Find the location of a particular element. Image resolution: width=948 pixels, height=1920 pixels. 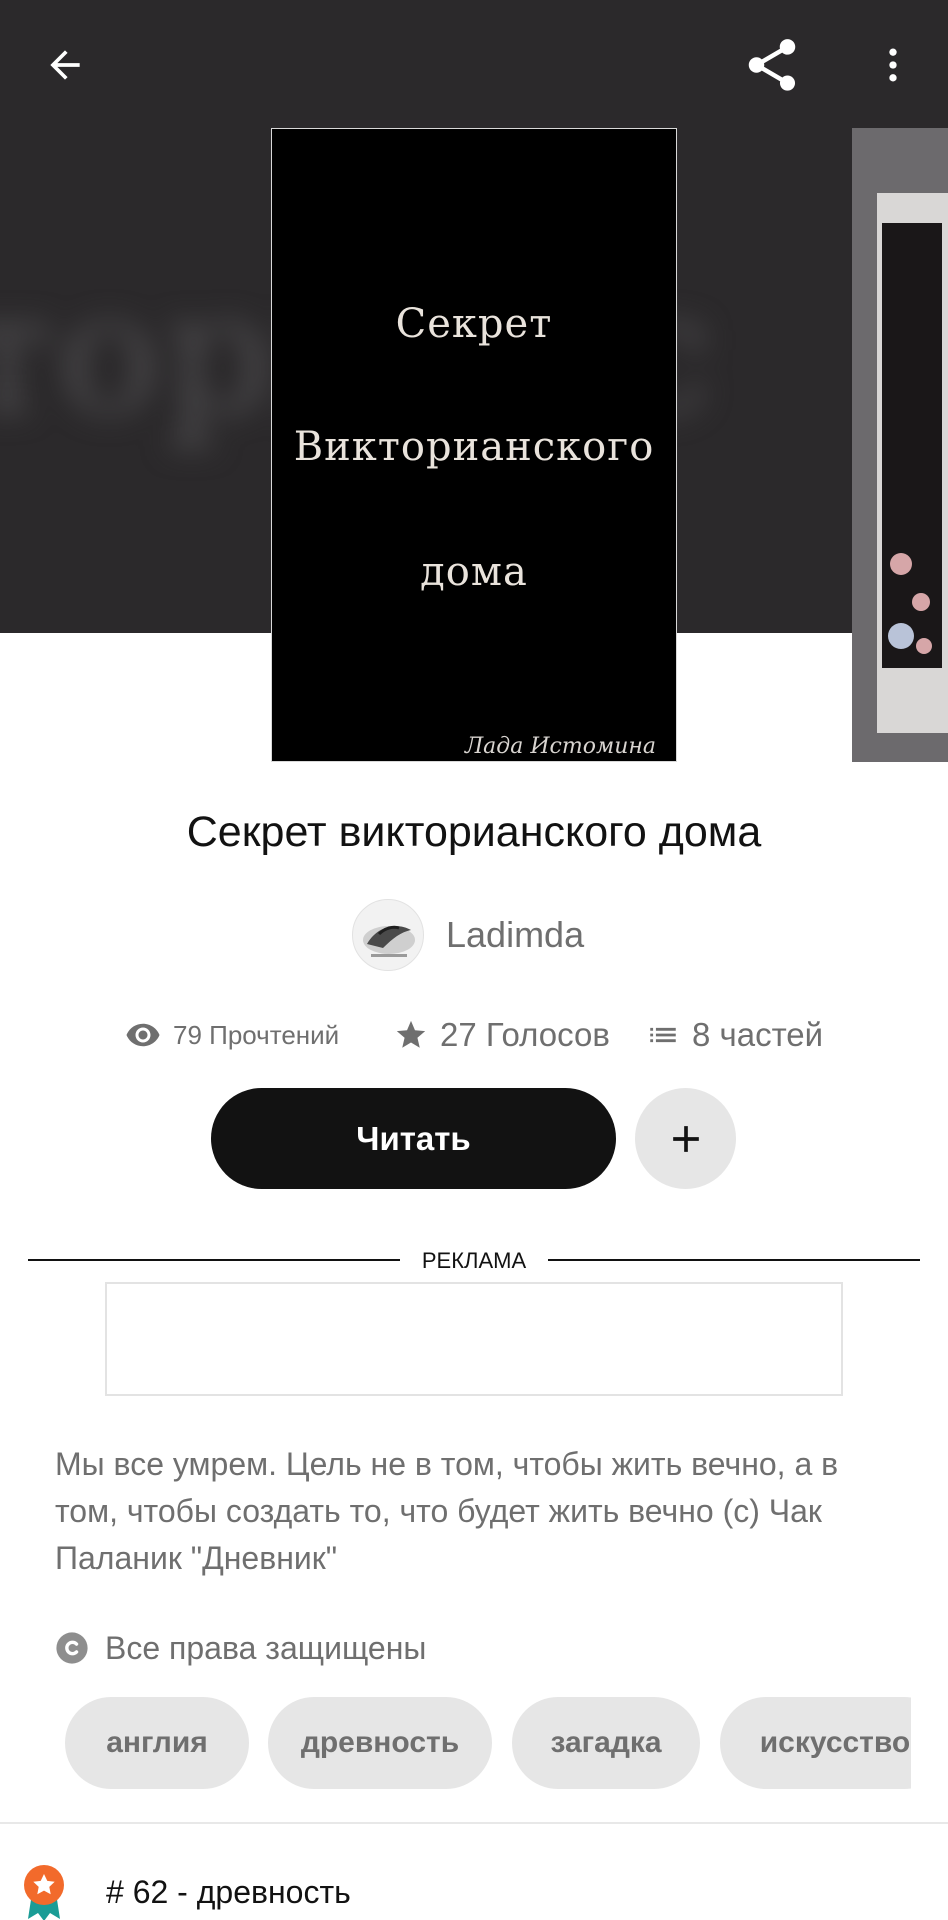

ad-slot is located at coordinates (474, 1339).